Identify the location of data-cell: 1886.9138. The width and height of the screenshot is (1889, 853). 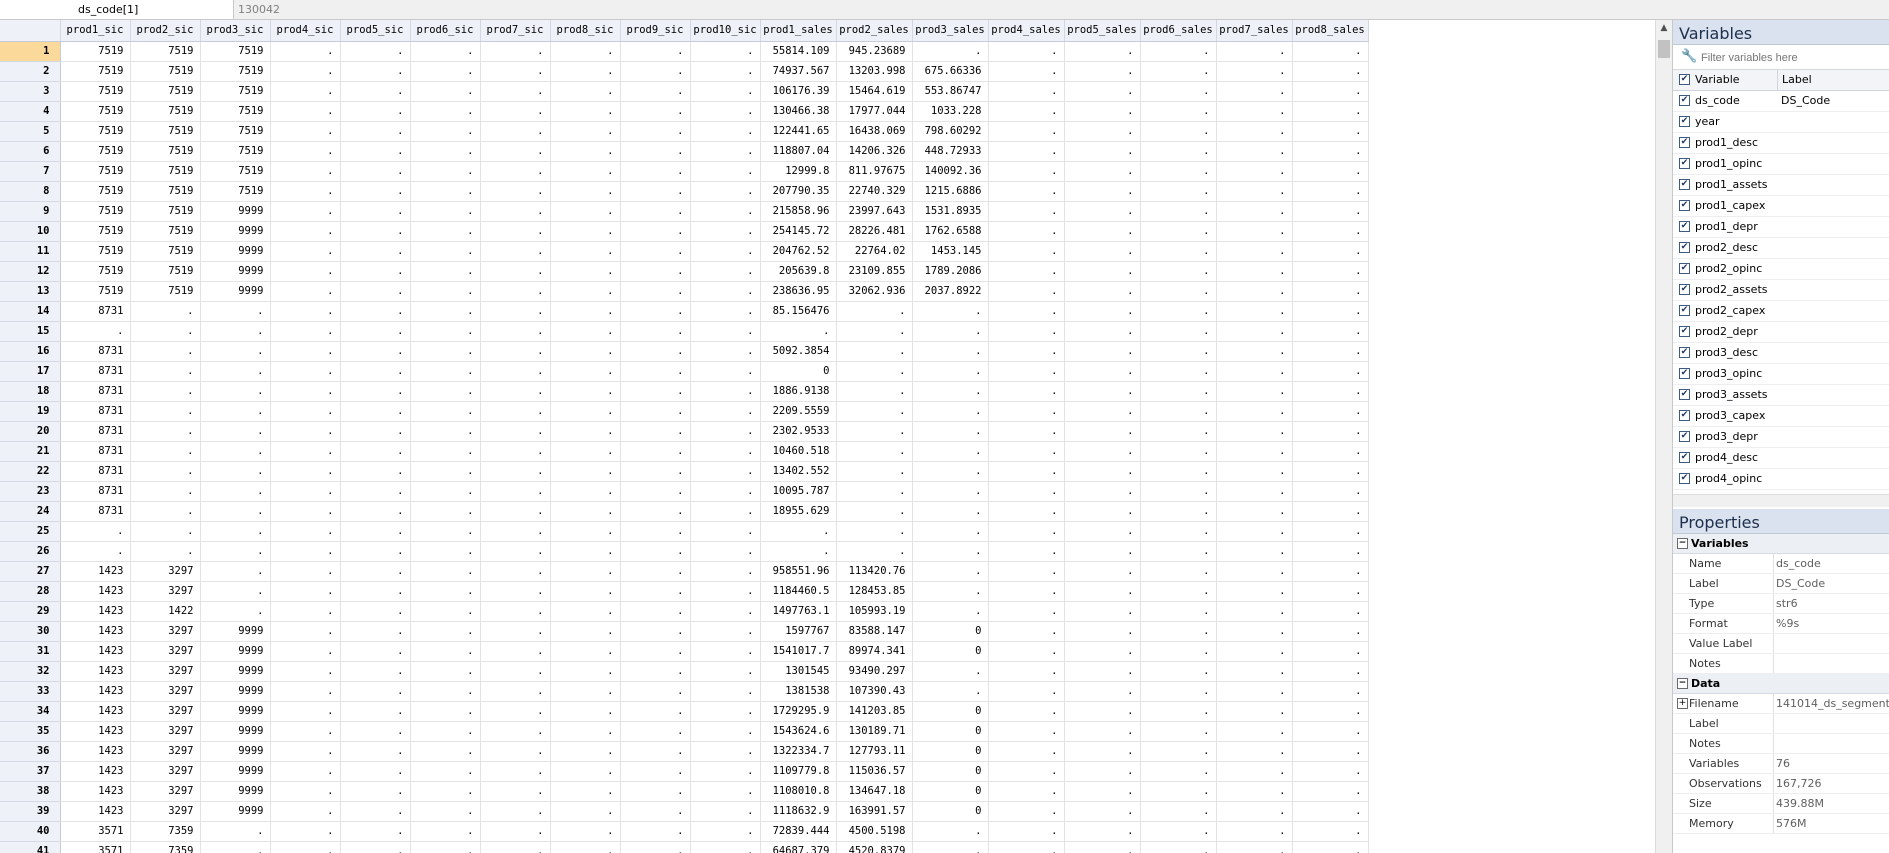
(798, 391).